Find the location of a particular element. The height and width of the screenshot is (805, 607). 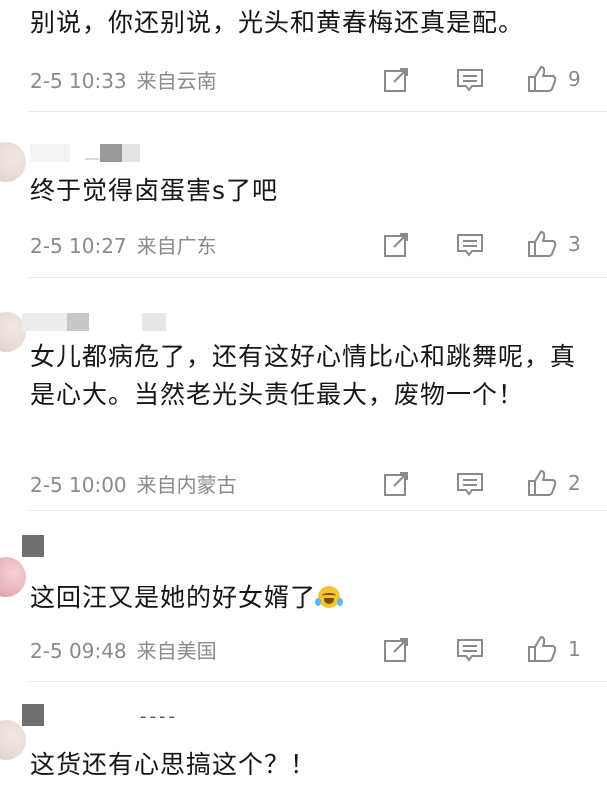

comment-time: 2-5 09:48 is located at coordinates (78, 651).